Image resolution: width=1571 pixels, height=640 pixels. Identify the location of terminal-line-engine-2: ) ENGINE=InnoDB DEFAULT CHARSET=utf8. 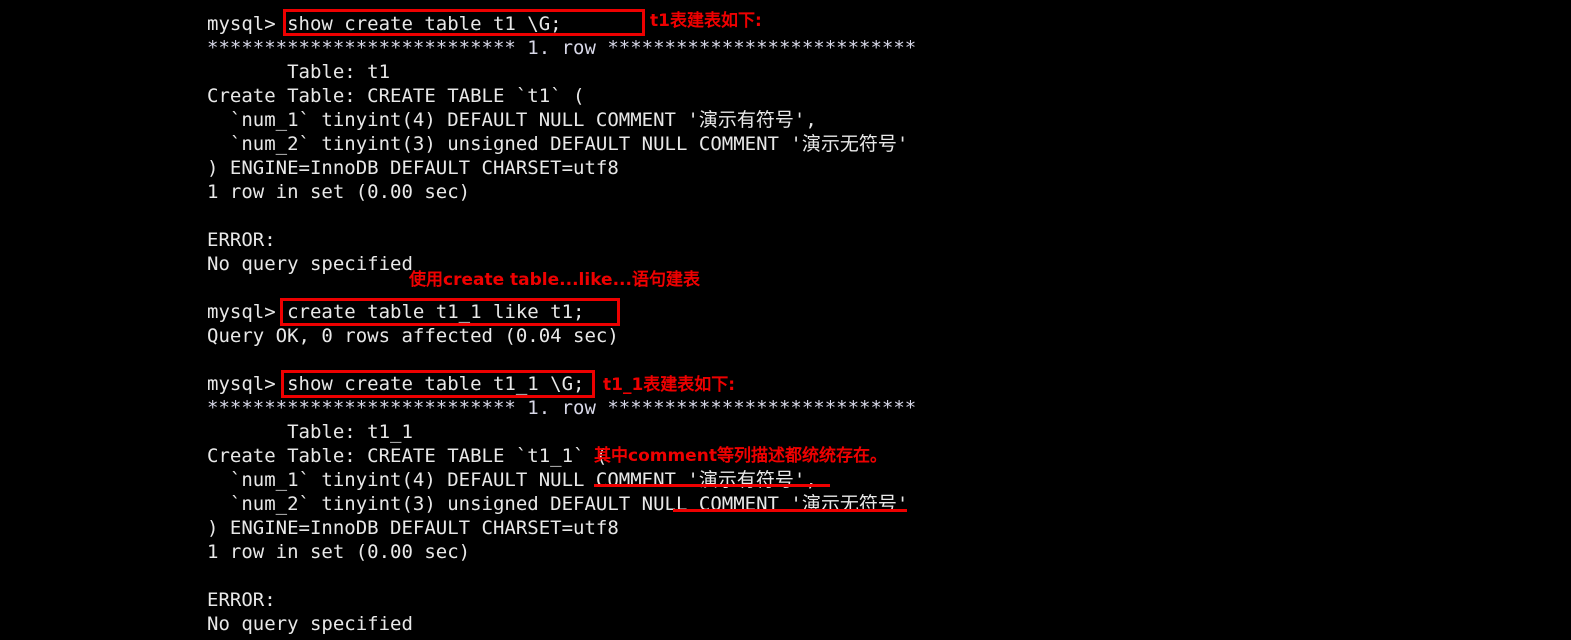
(413, 528).